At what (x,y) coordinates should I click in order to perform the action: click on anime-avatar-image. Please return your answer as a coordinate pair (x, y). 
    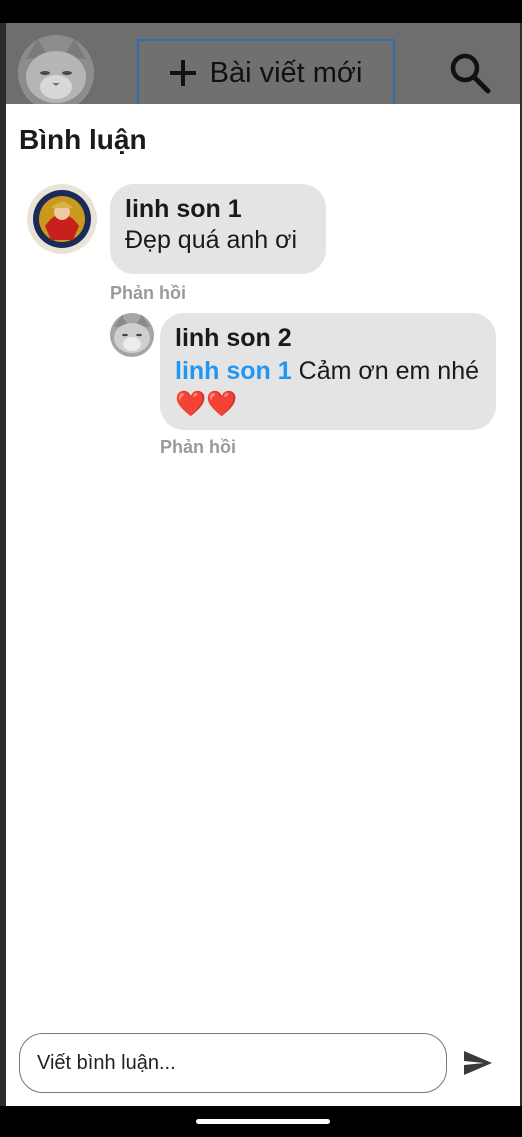
    Looking at the image, I should click on (62, 219).